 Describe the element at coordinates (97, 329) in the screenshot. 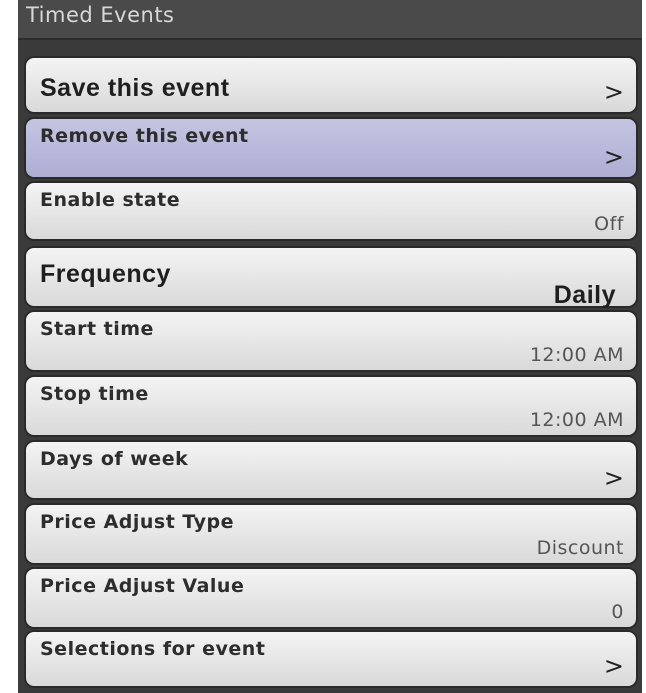

I see `start-time-label: Start time` at that location.